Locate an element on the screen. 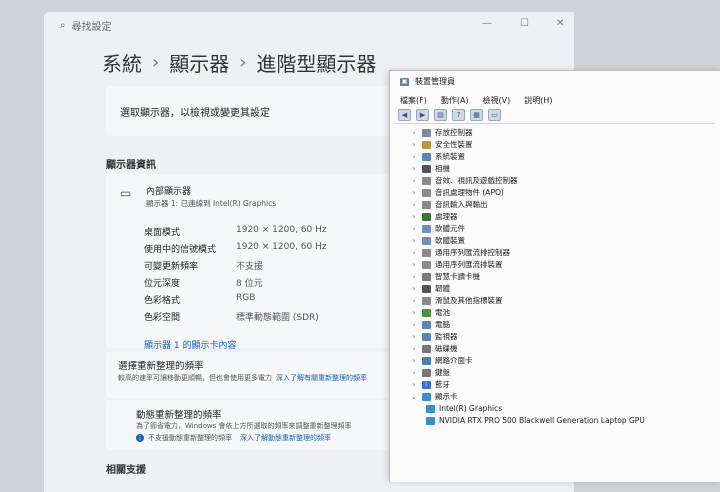 The image size is (720, 492). device-manager-title: 裝置管理員 is located at coordinates (435, 81).